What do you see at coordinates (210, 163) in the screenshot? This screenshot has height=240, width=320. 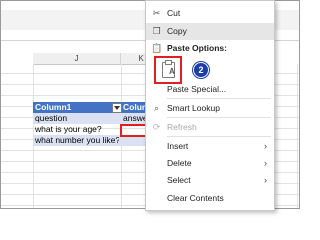 I see `menu-item-delete: Delete ›` at bounding box center [210, 163].